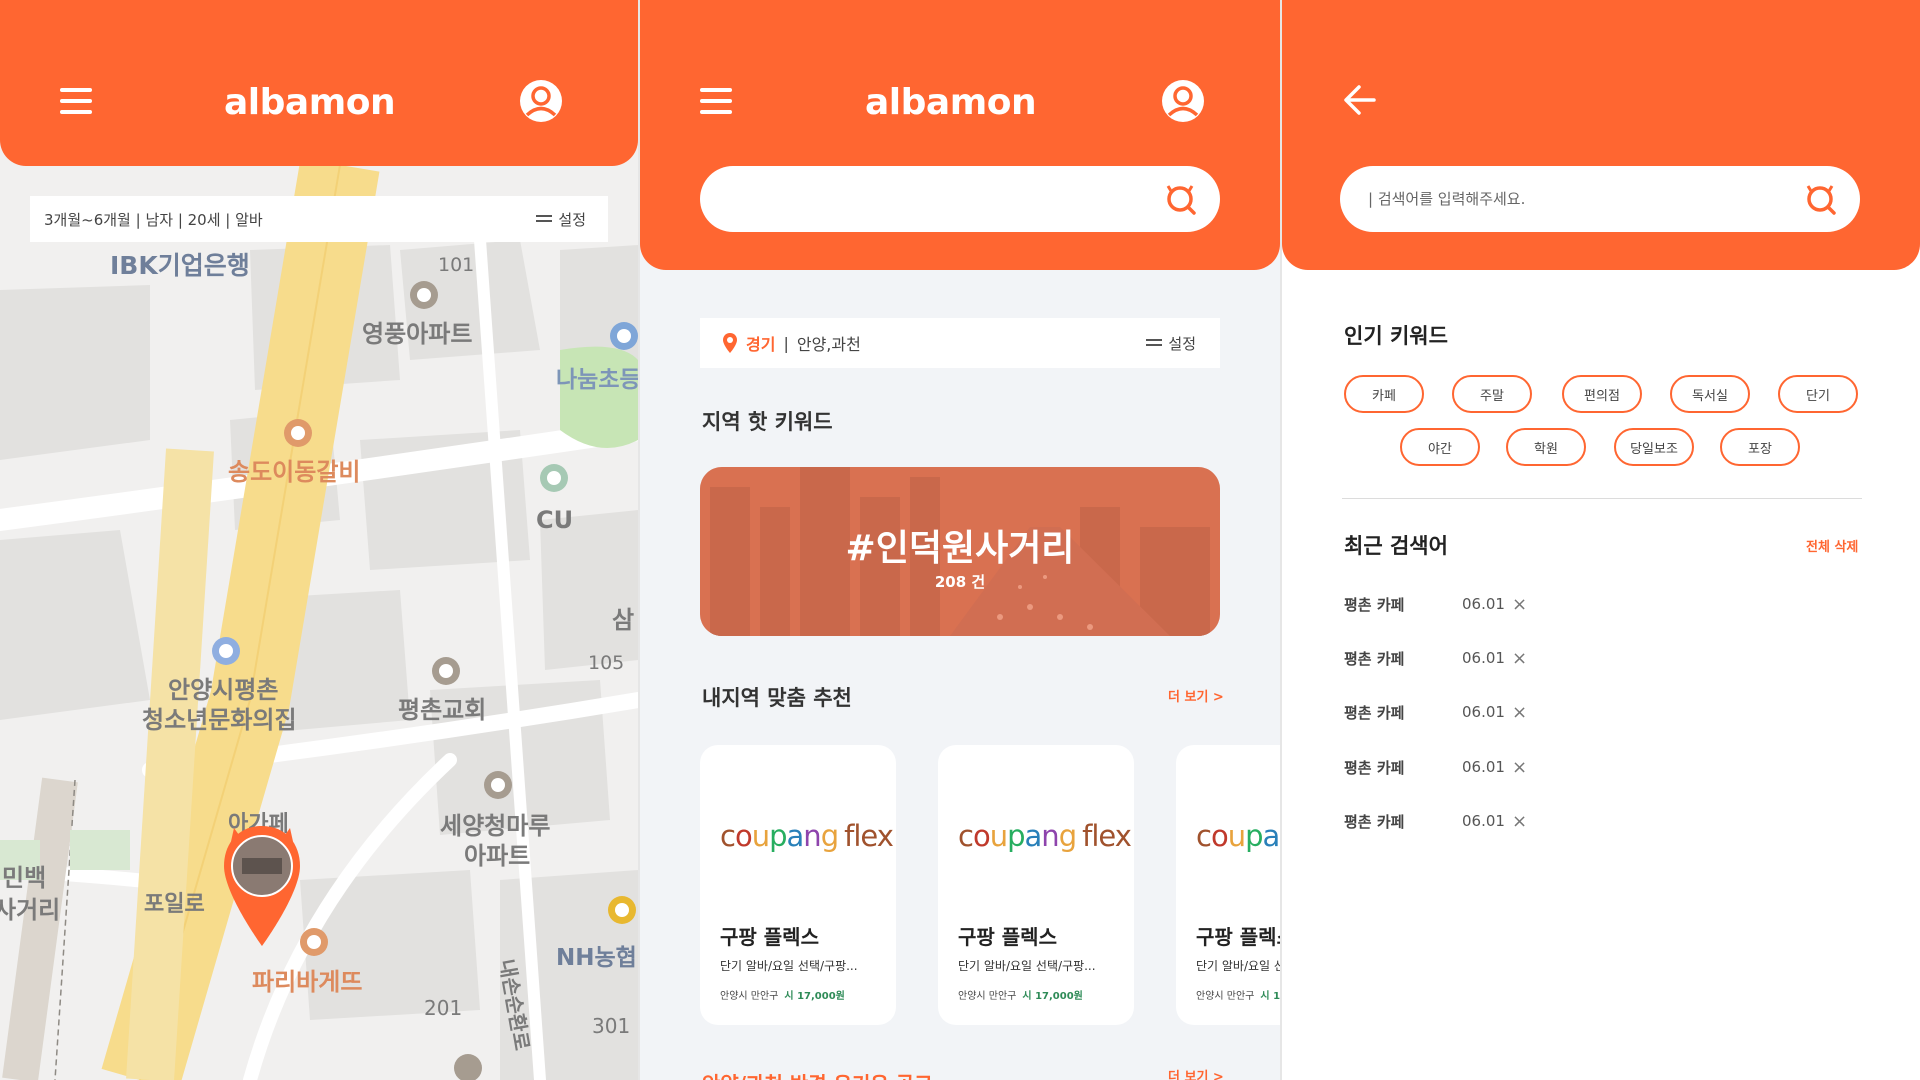  Describe the element at coordinates (1601, 135) in the screenshot. I see `search-header` at that location.